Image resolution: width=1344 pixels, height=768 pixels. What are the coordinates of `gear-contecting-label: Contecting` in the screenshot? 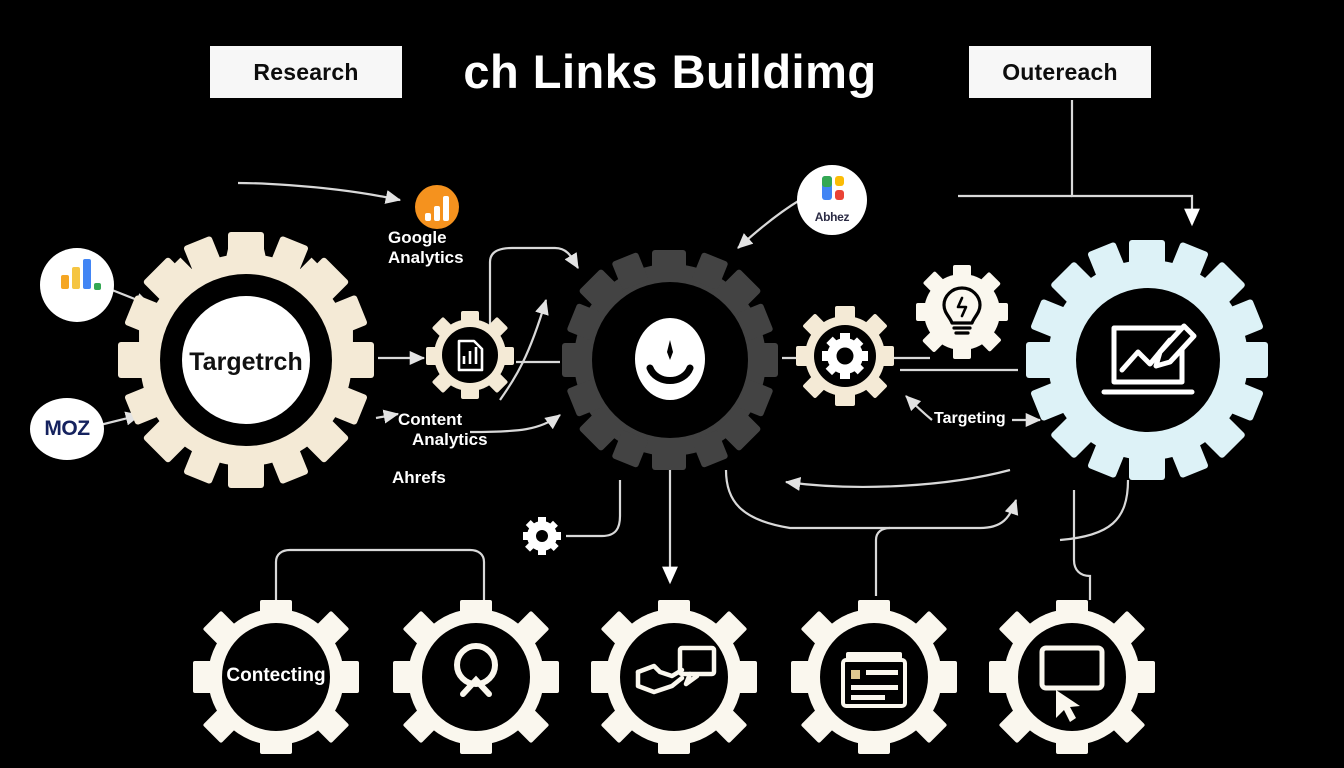 It's located at (276, 675).